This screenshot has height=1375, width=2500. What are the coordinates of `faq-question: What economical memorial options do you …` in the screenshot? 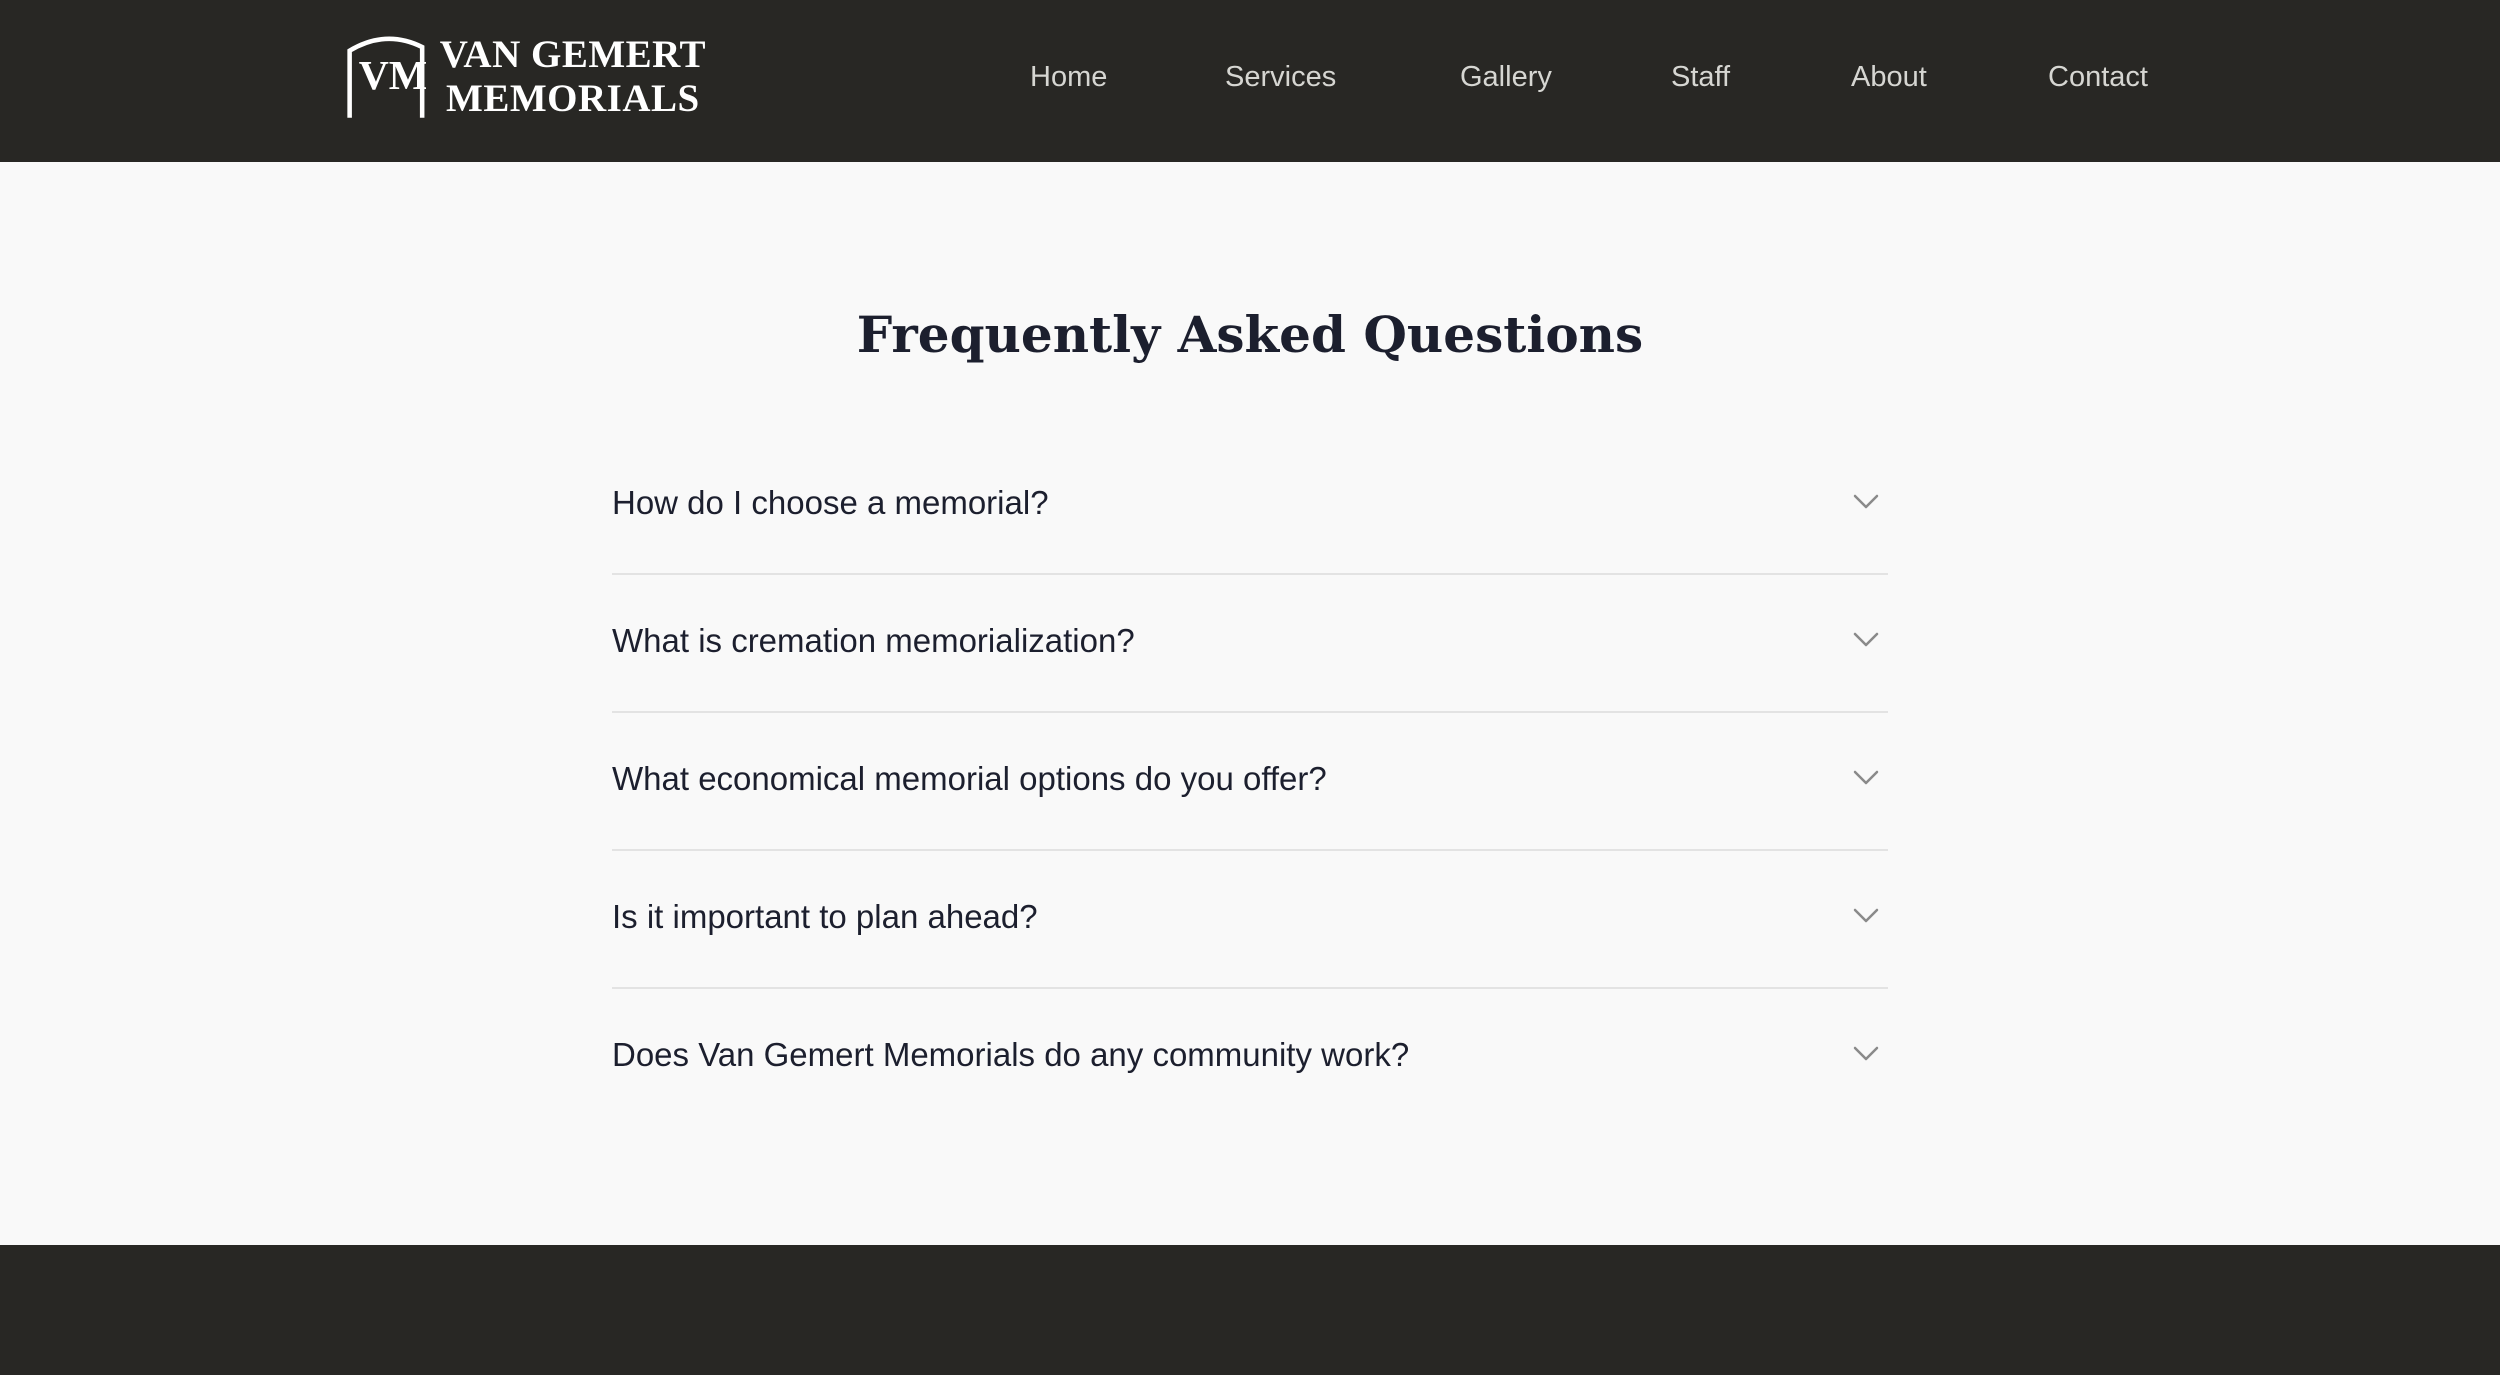 It's located at (969, 778).